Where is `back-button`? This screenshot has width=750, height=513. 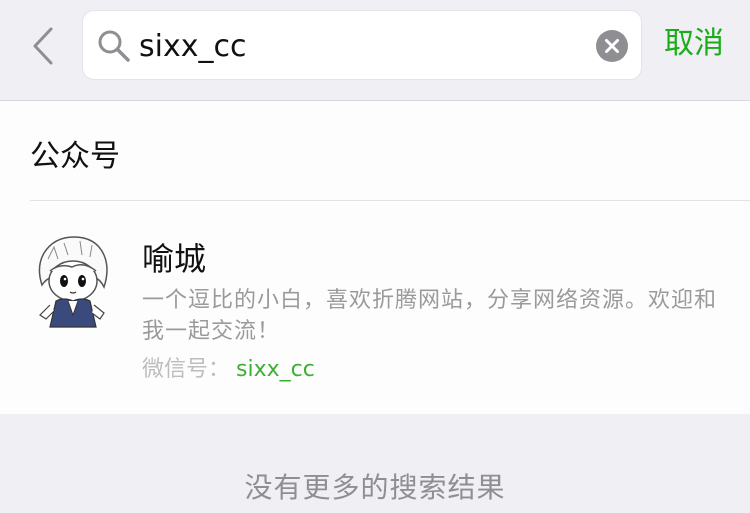 back-button is located at coordinates (43, 46).